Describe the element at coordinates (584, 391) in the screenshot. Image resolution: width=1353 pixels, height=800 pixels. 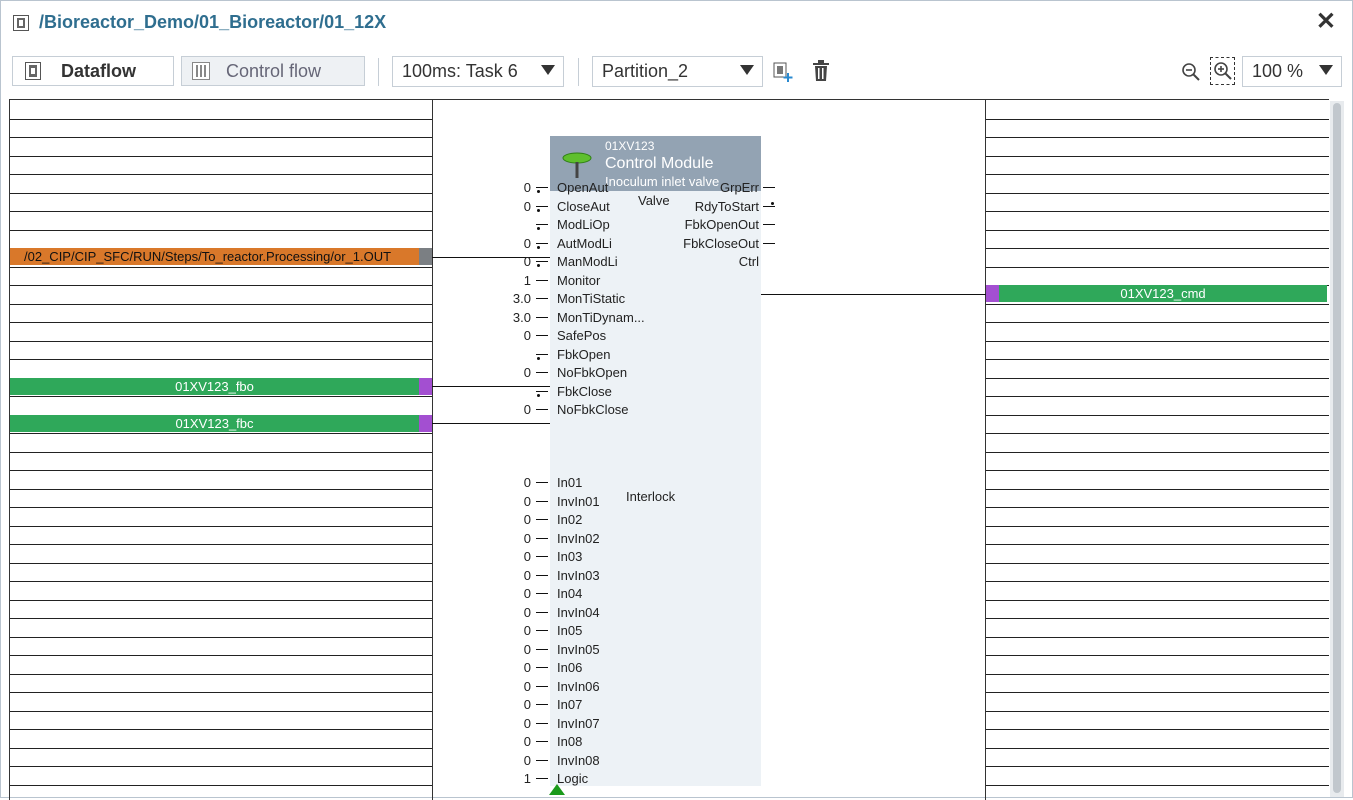
I see `input-pin-label: FbkClose` at that location.